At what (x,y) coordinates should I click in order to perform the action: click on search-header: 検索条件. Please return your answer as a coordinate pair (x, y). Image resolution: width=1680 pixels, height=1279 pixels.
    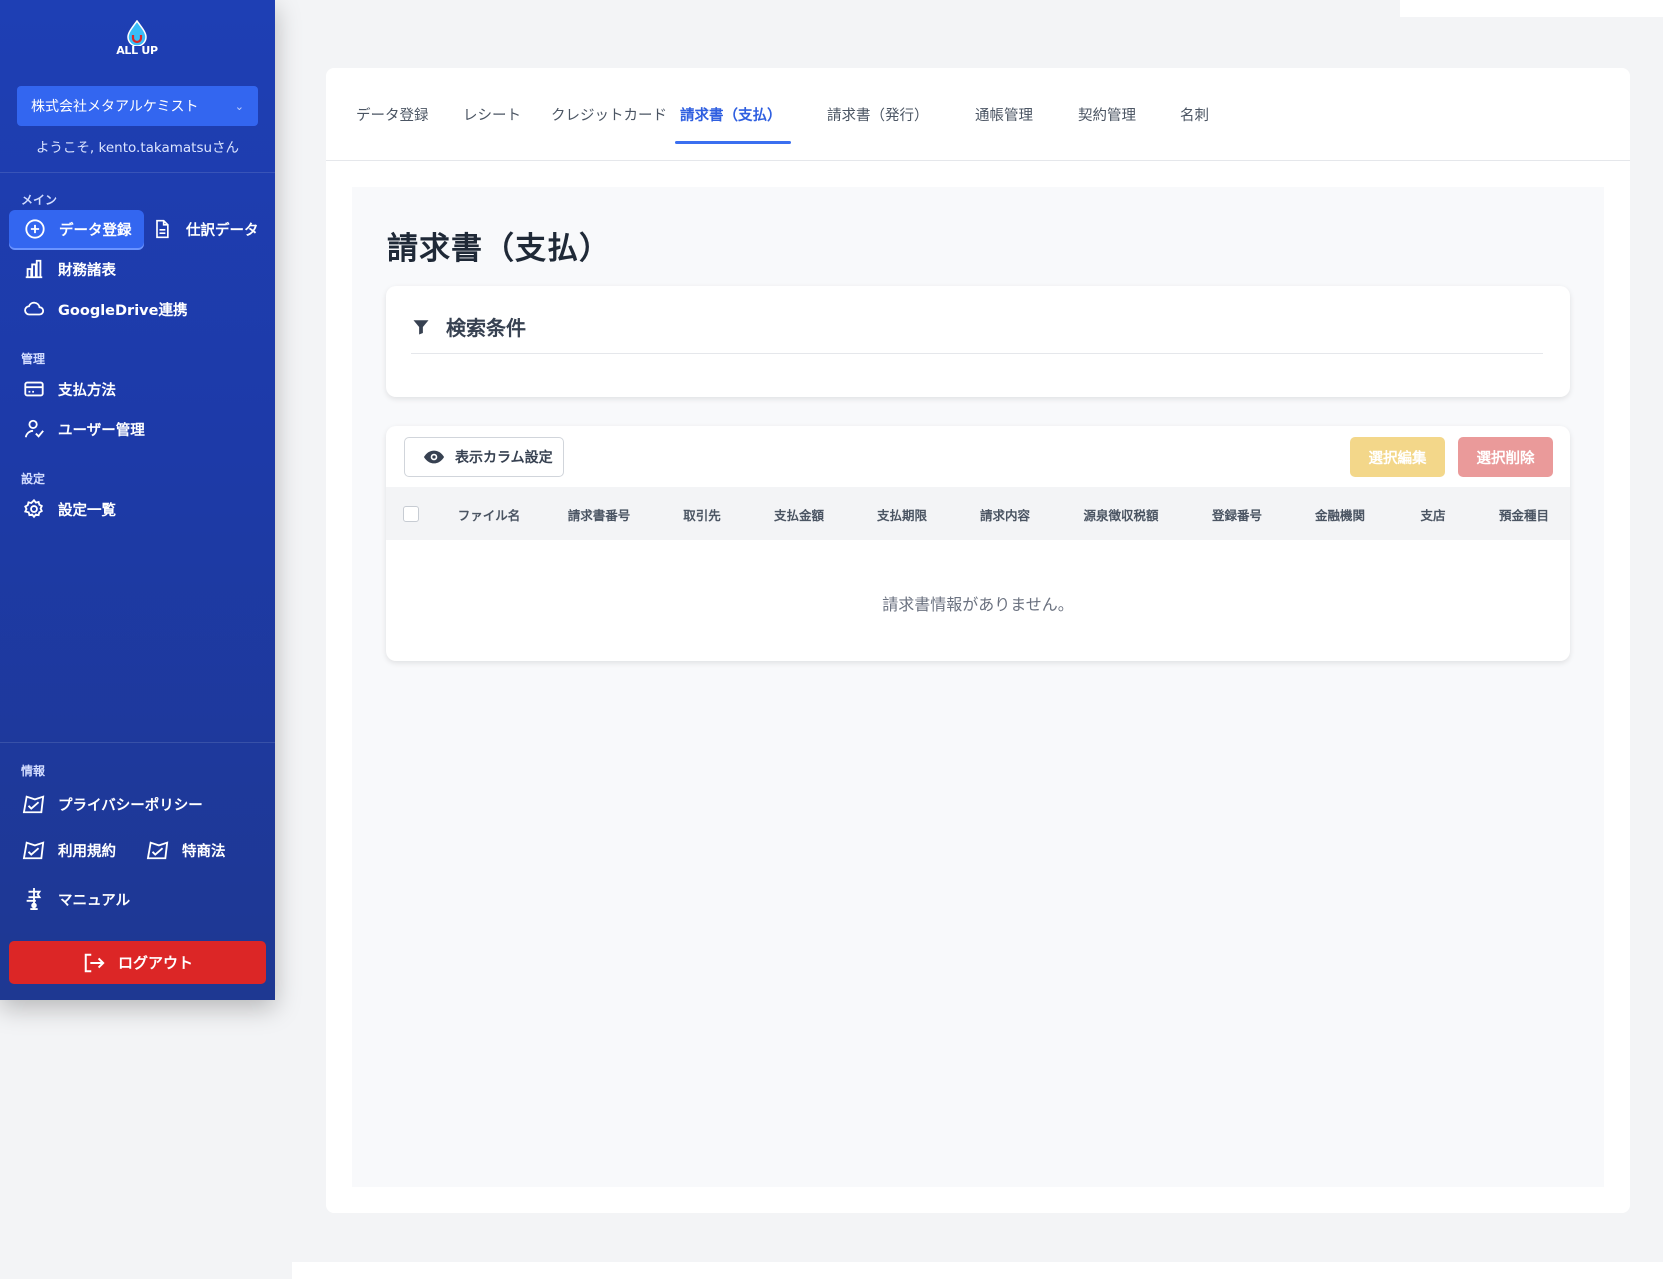
    Looking at the image, I should click on (469, 326).